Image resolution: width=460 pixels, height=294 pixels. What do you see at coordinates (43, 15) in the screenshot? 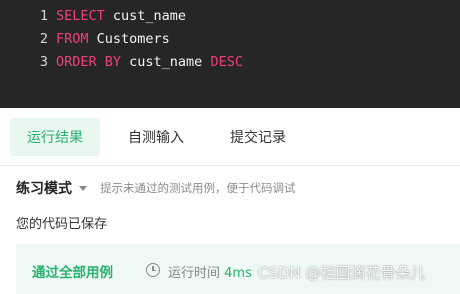
I see `line-number: 1` at bounding box center [43, 15].